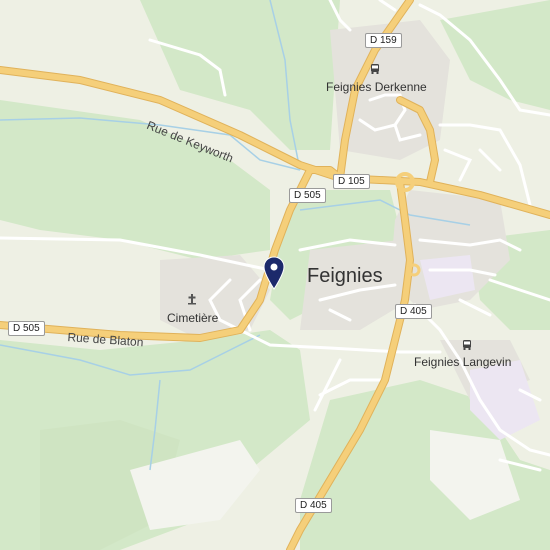 The image size is (550, 550). Describe the element at coordinates (376, 87) in the screenshot. I see `place-label-derkenne: Feignies Derkenne` at that location.